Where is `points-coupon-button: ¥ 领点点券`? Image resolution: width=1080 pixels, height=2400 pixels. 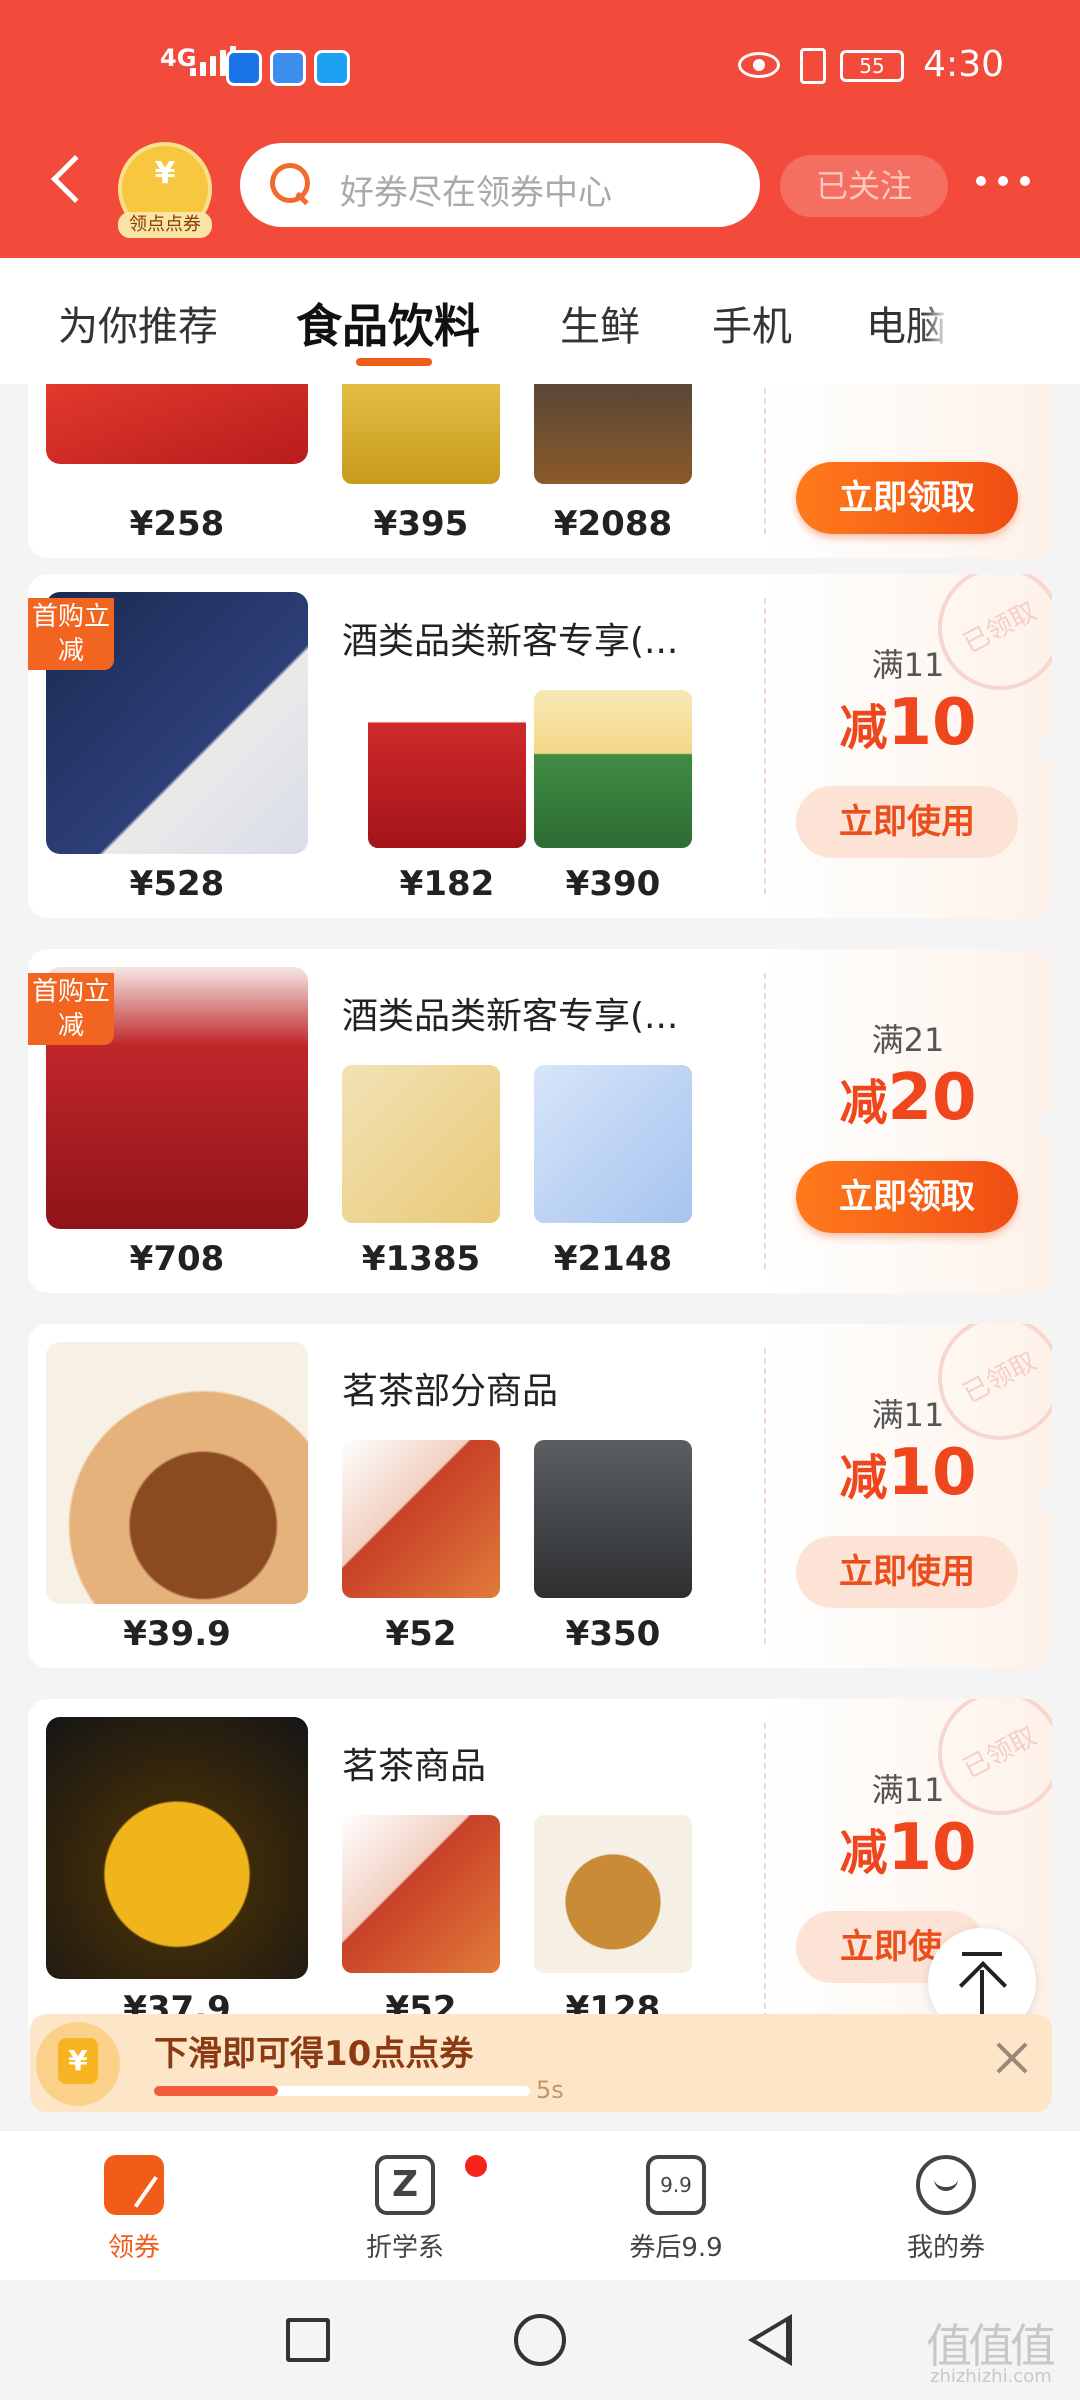
points-coupon-button: ¥ 领点点券 is located at coordinates (165, 190).